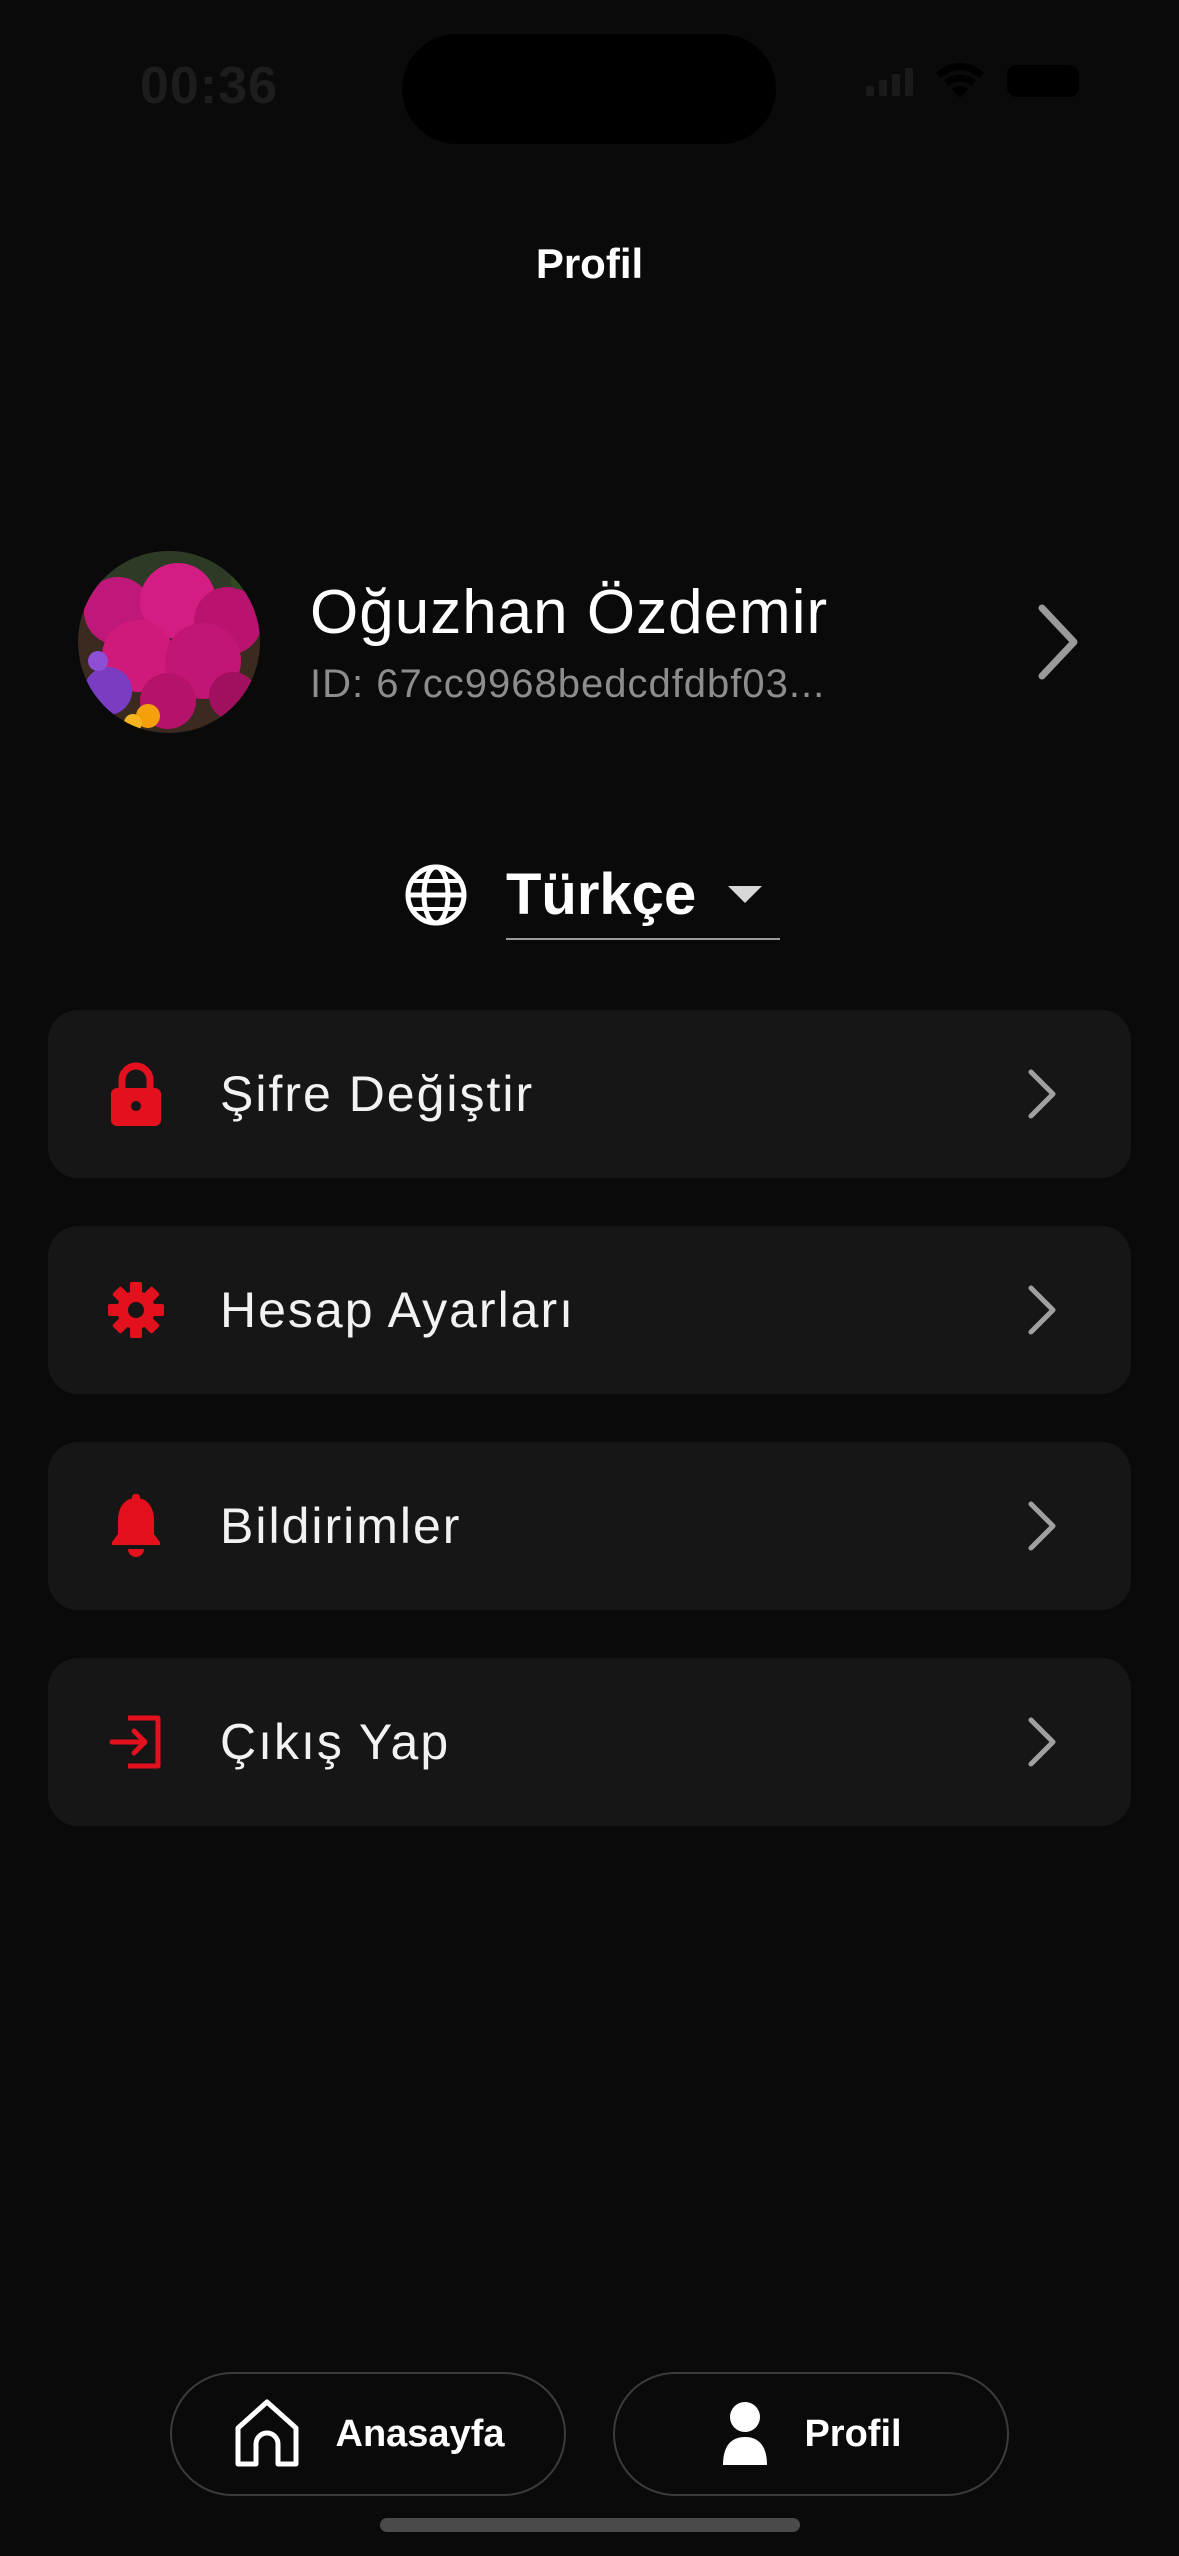 The width and height of the screenshot is (1179, 2556). I want to click on nav-profile-button: Profil, so click(811, 2434).